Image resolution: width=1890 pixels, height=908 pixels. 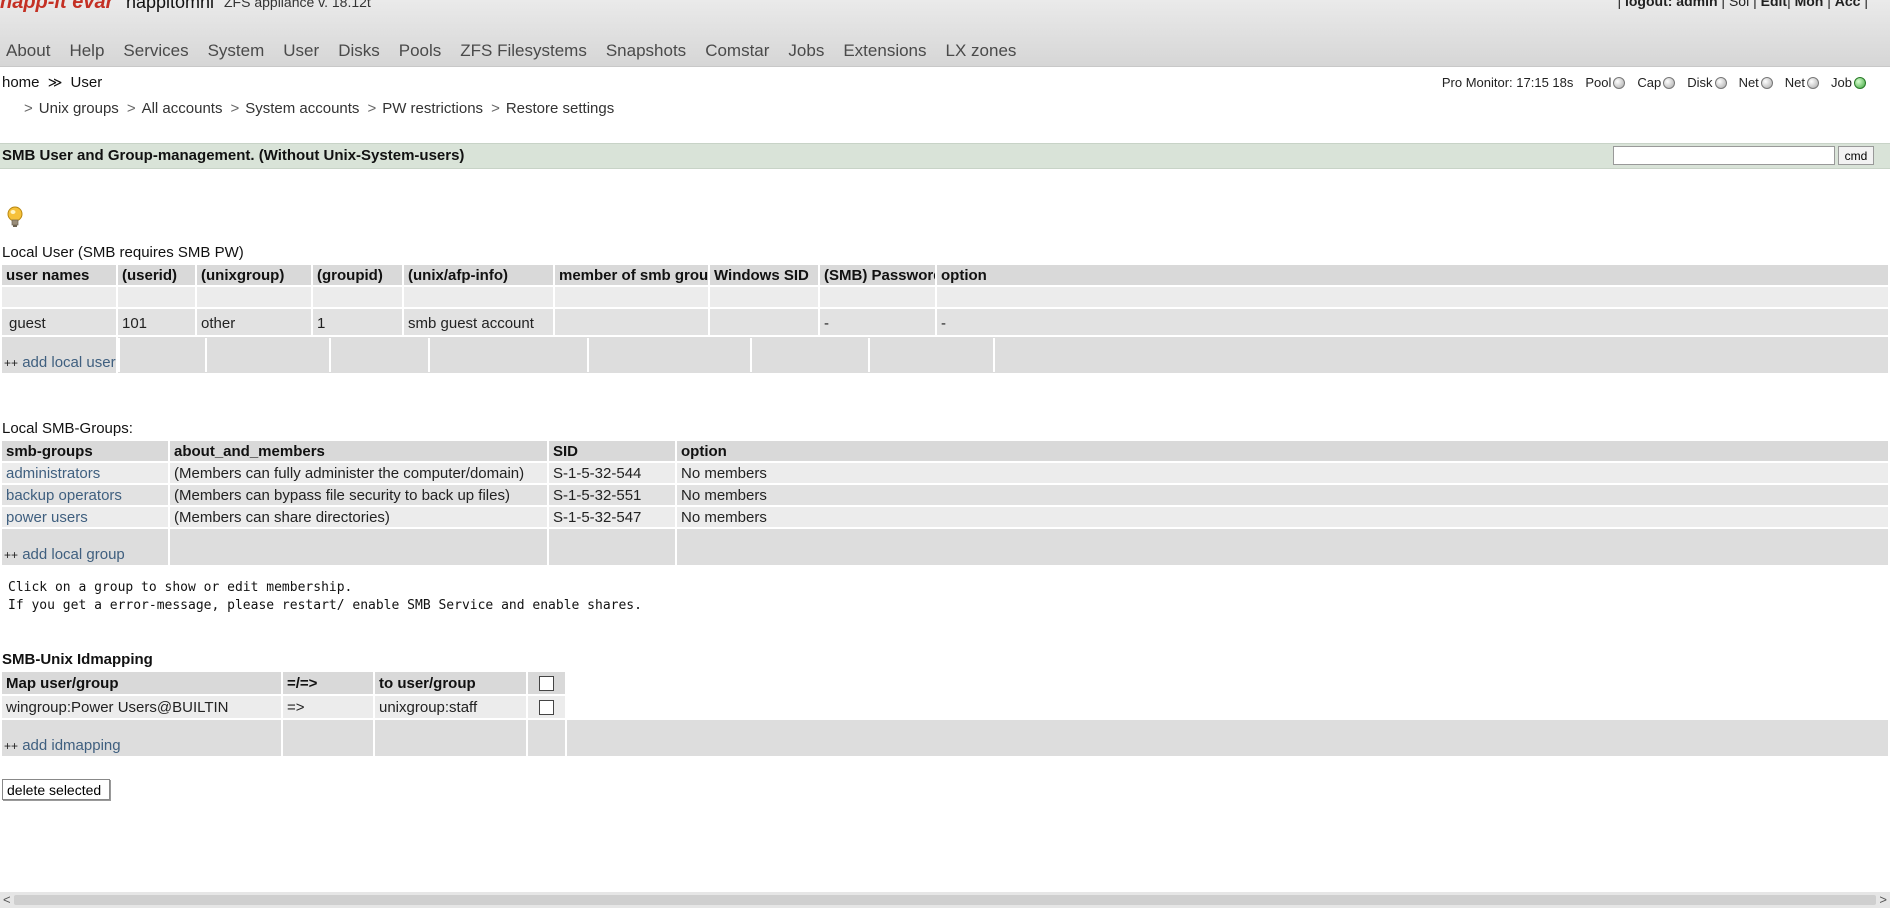 What do you see at coordinates (15, 218) in the screenshot?
I see `lightbulb-icon` at bounding box center [15, 218].